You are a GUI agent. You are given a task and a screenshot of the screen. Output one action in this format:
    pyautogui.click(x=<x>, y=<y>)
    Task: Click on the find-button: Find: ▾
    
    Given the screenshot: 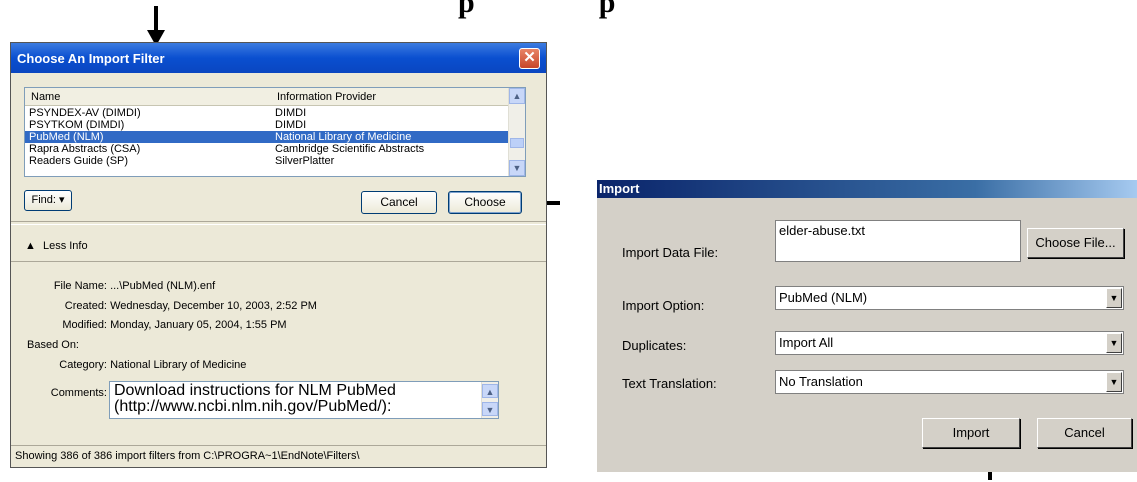 What is the action you would take?
    pyautogui.click(x=48, y=200)
    